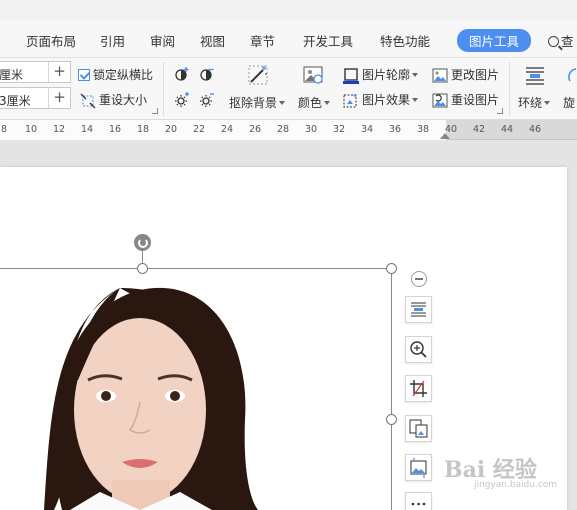 This screenshot has width=577, height=510. Describe the element at coordinates (283, 129) in the screenshot. I see `ruler-tick: 28` at that location.